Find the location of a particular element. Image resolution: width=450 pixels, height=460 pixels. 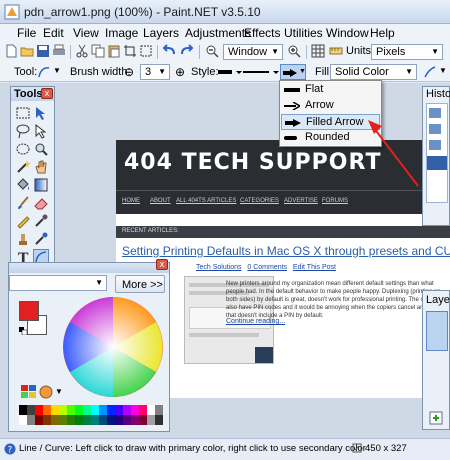

magic-wand-icon is located at coordinates (23, 167).